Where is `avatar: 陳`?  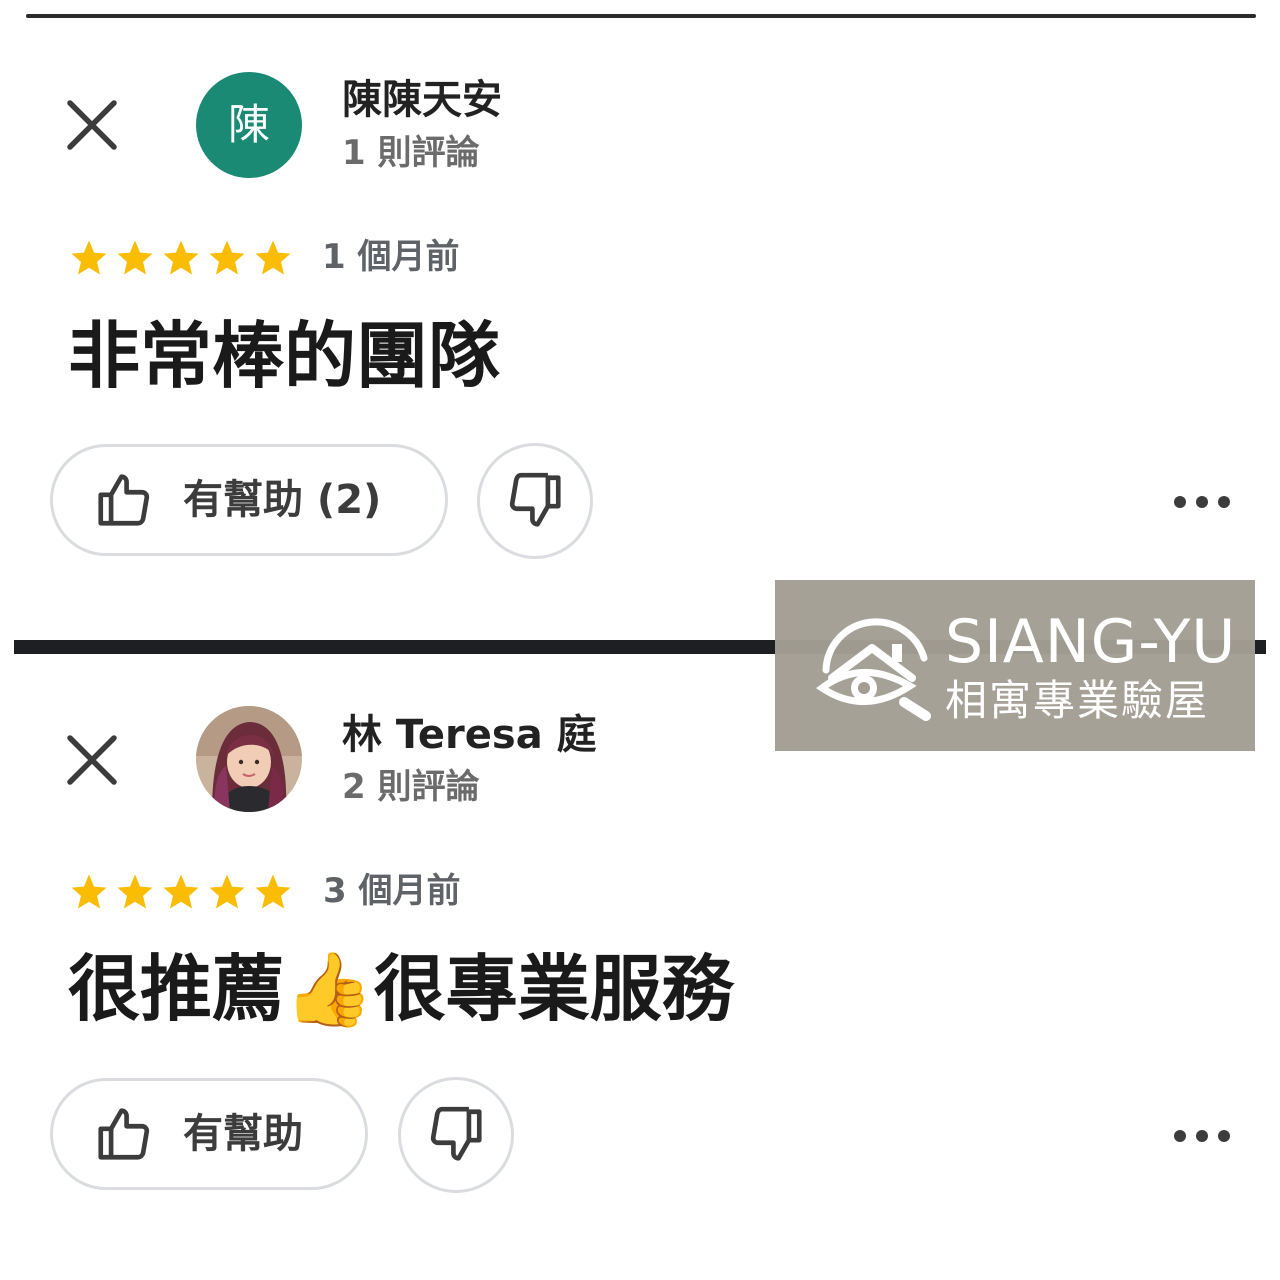 avatar: 陳 is located at coordinates (249, 125).